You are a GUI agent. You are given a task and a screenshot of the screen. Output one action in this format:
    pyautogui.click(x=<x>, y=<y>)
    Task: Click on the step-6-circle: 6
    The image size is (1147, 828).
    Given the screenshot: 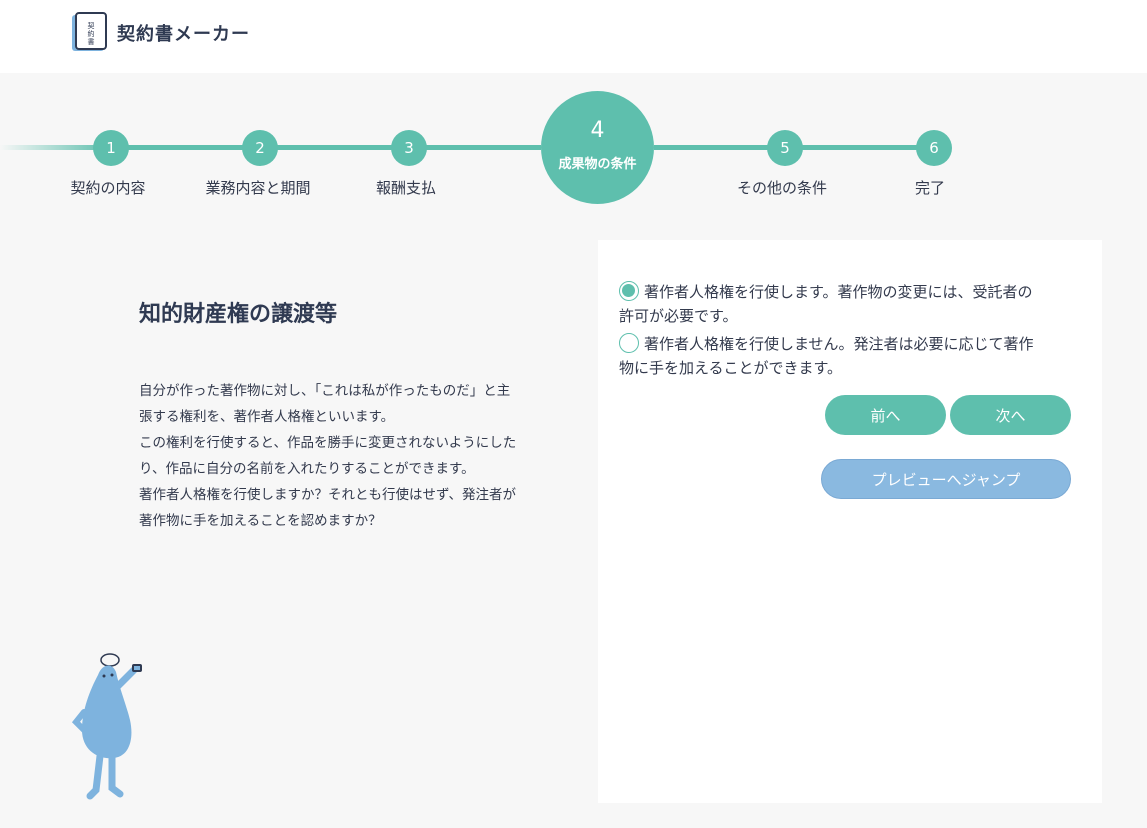 What is the action you would take?
    pyautogui.click(x=934, y=148)
    